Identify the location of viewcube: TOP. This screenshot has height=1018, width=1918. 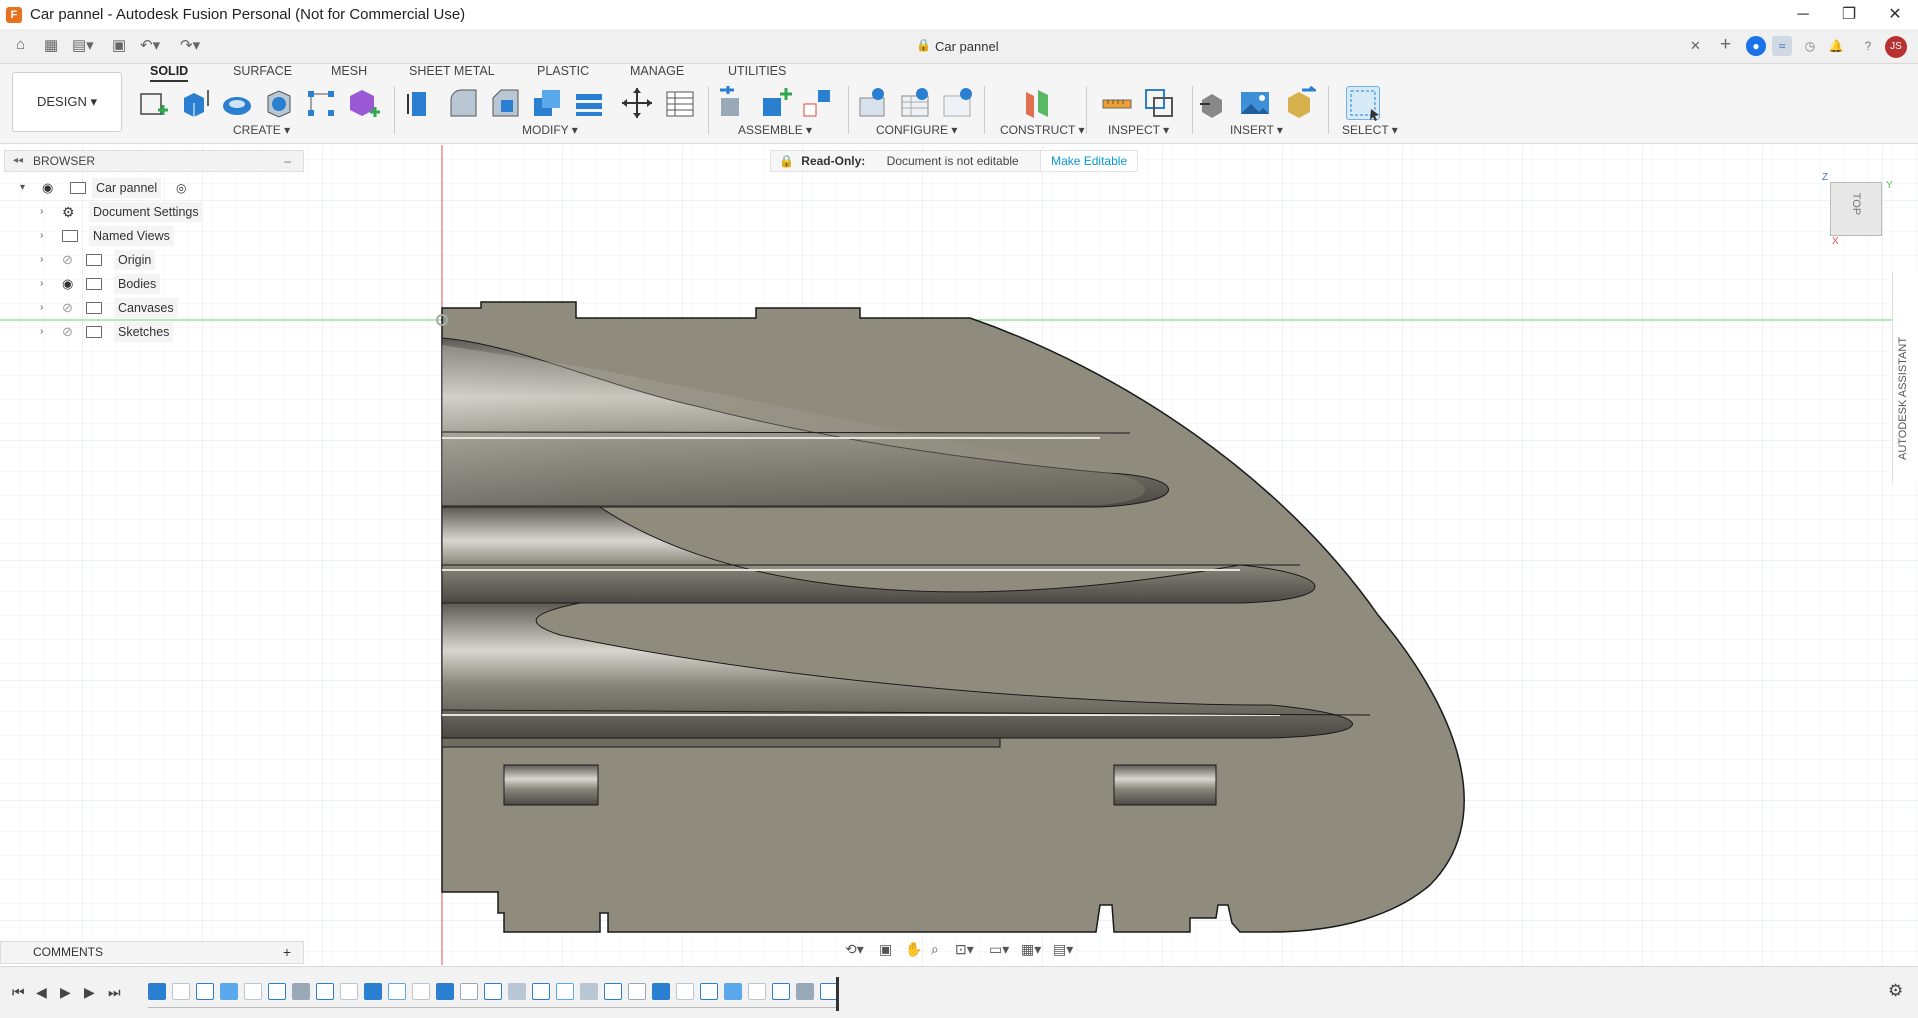
(1856, 209).